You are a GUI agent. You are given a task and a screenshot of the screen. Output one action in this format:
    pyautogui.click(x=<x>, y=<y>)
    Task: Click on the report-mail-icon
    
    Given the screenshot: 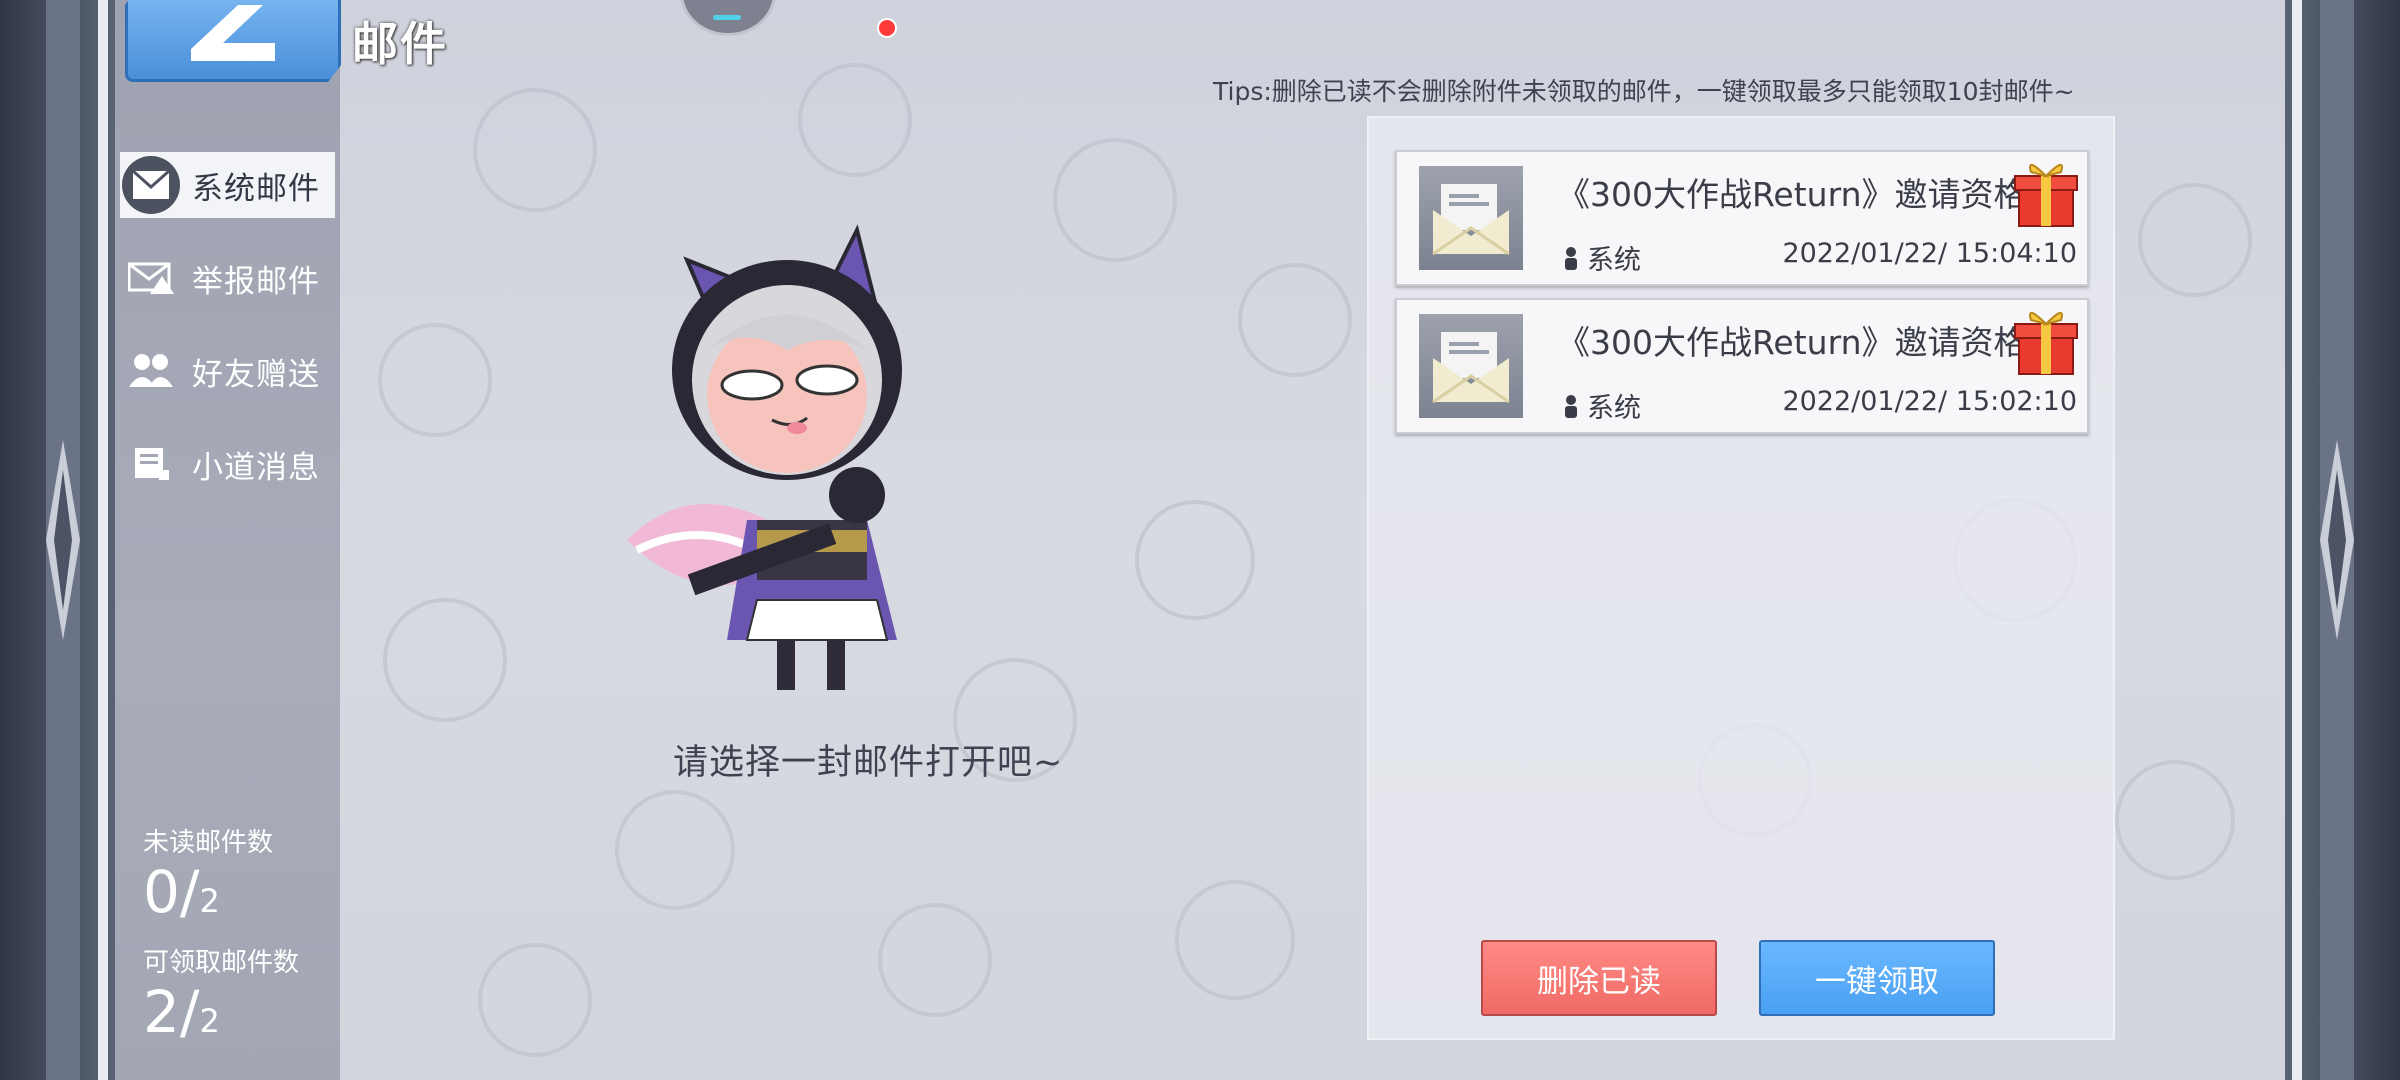 What is the action you would take?
    pyautogui.click(x=151, y=278)
    